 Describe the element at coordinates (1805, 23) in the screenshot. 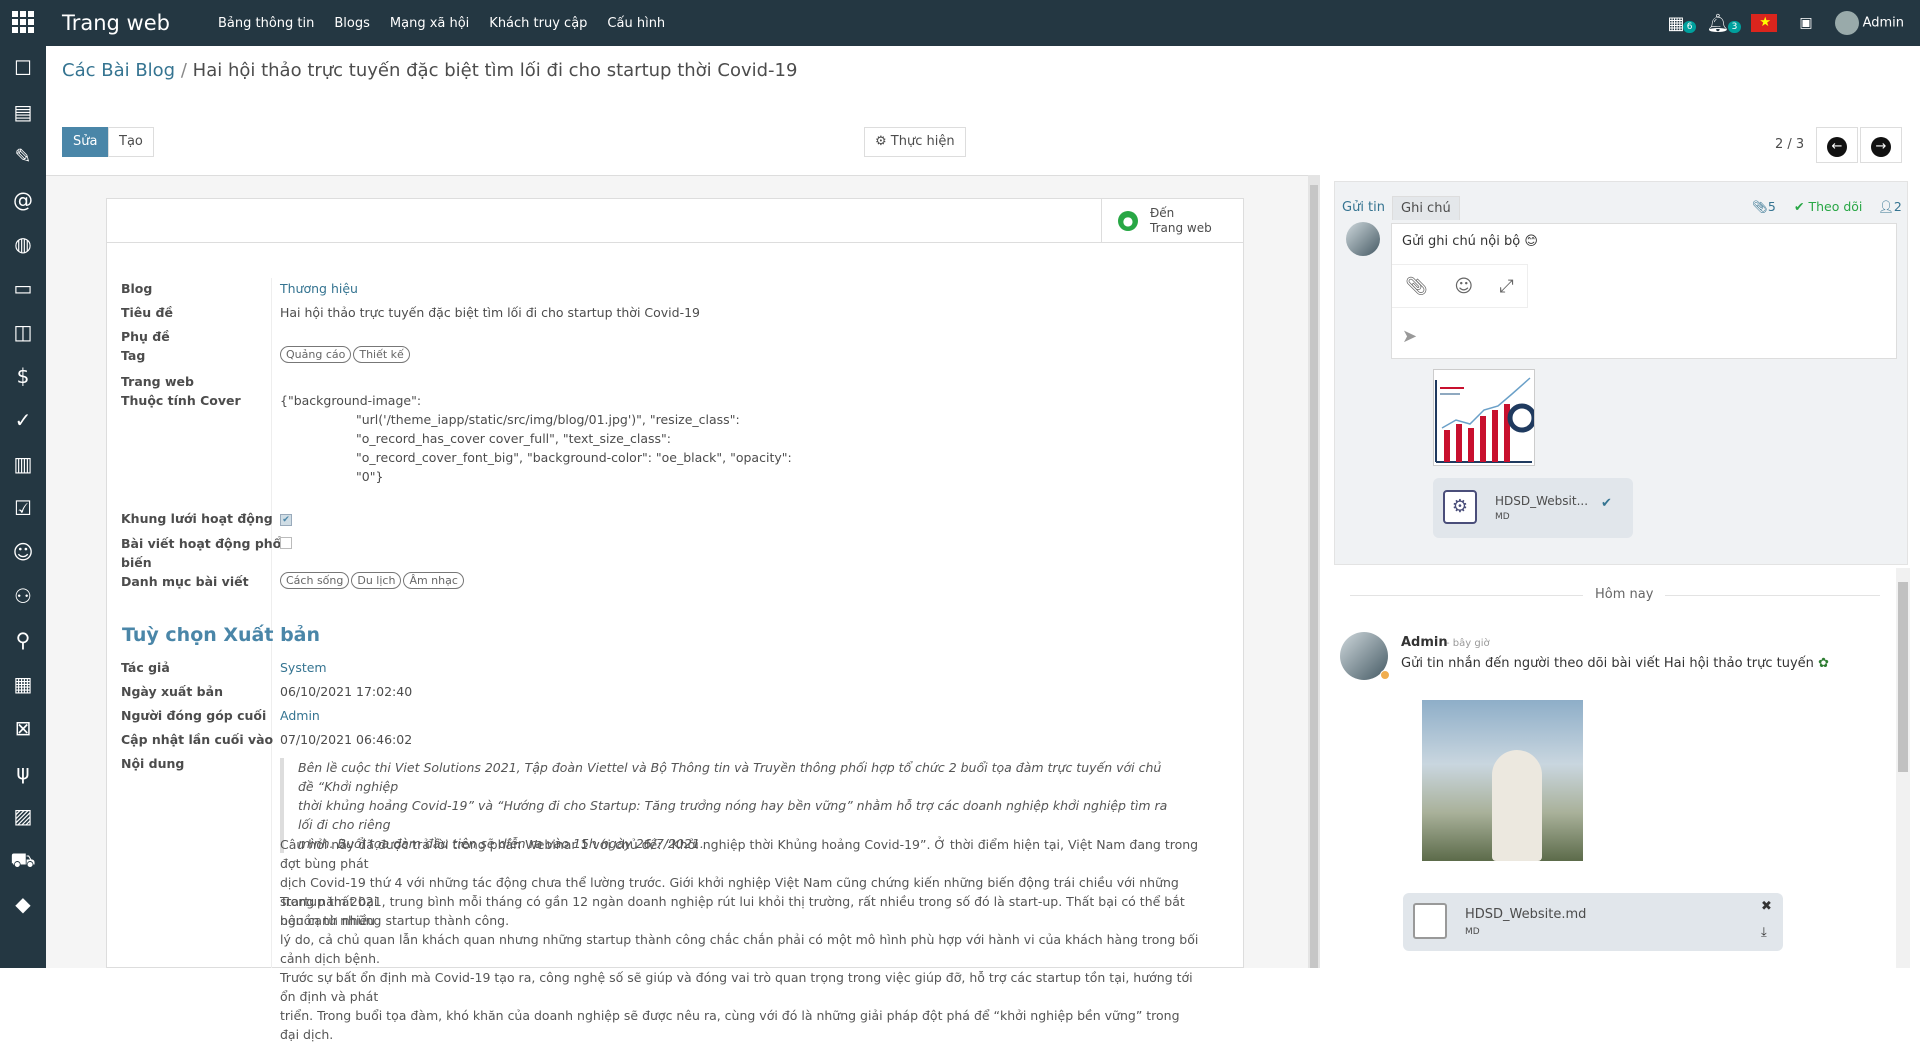

I see `company-switch-icon: ▣` at that location.